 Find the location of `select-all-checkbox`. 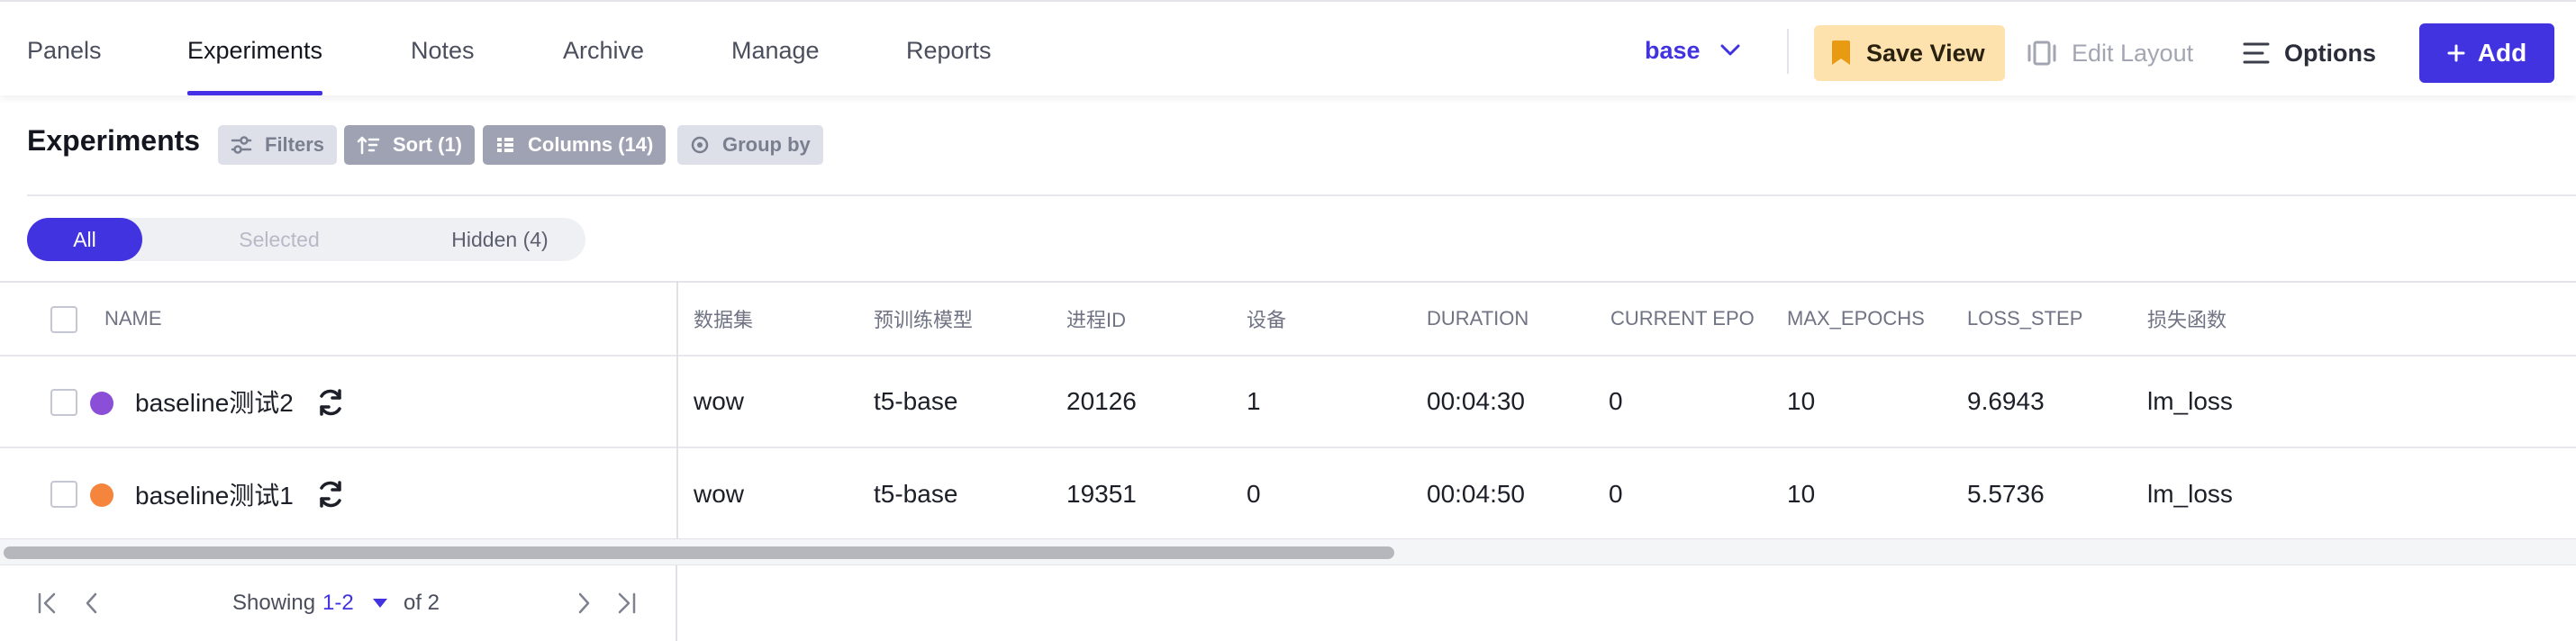

select-all-checkbox is located at coordinates (63, 319).